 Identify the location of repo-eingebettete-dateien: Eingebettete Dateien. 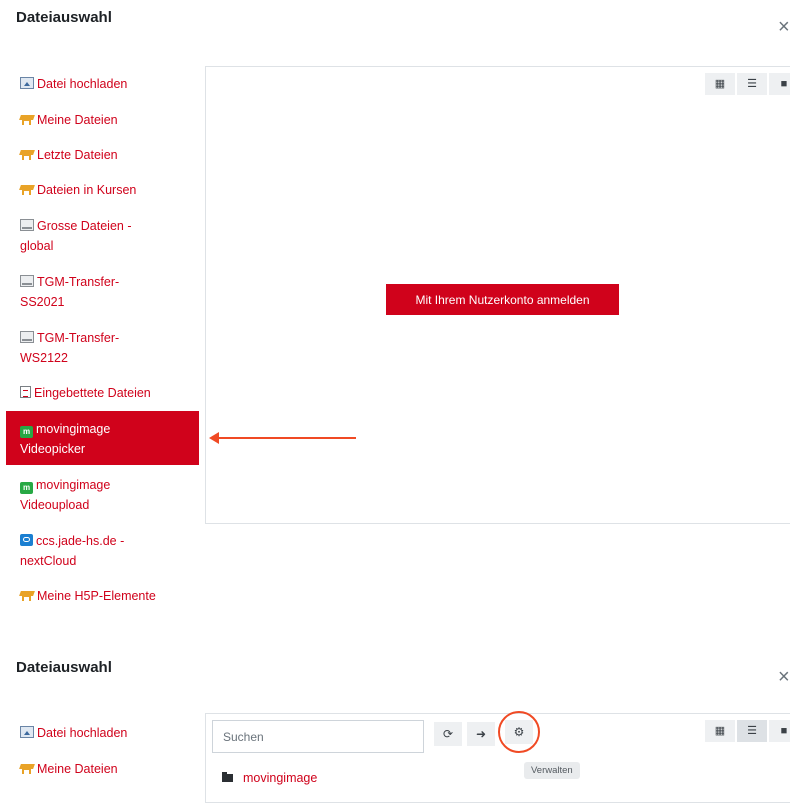
(102, 393).